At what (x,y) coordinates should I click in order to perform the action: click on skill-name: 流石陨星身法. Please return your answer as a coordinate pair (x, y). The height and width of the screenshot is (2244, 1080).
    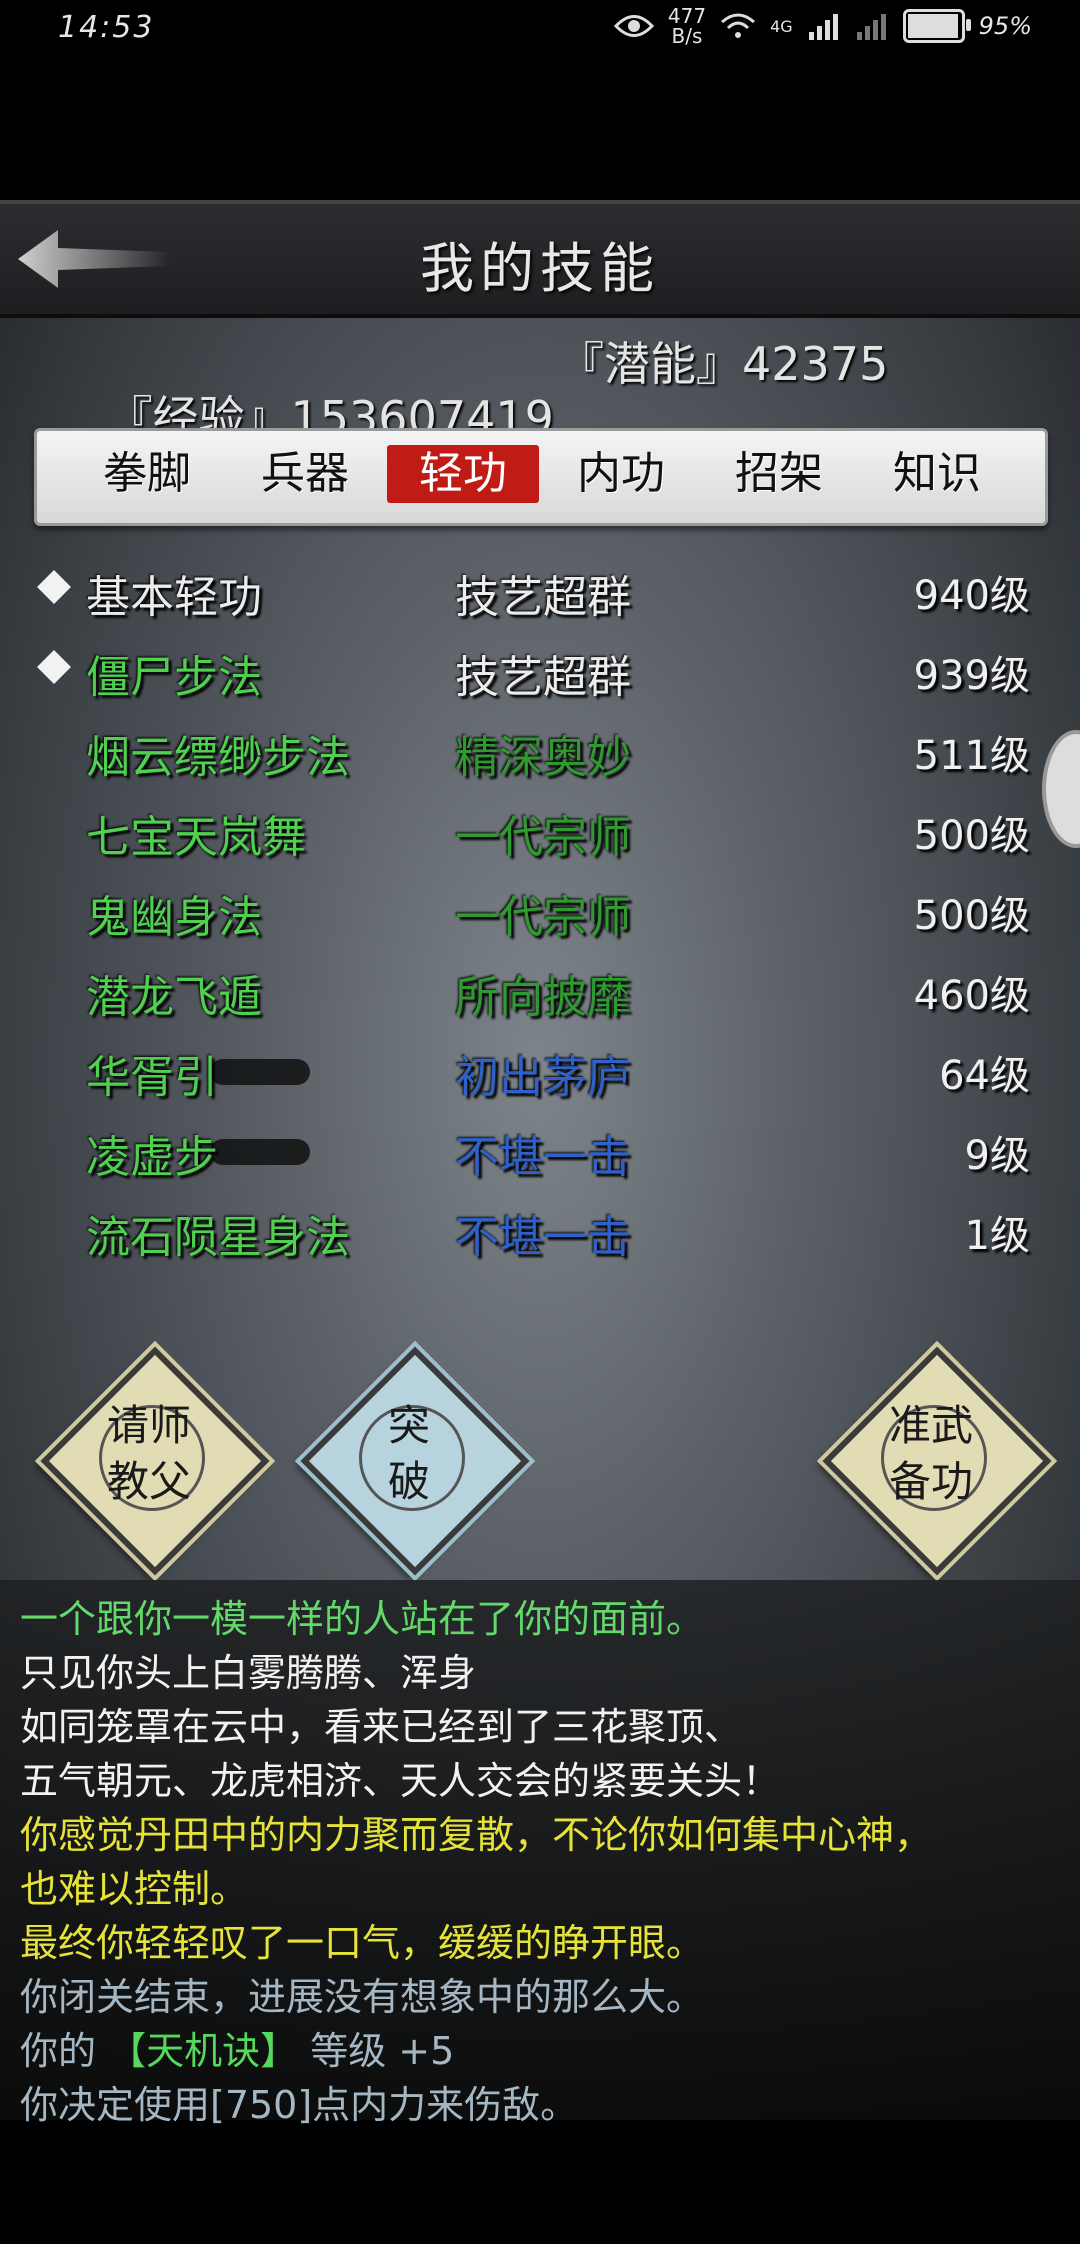
    Looking at the image, I should click on (218, 1237).